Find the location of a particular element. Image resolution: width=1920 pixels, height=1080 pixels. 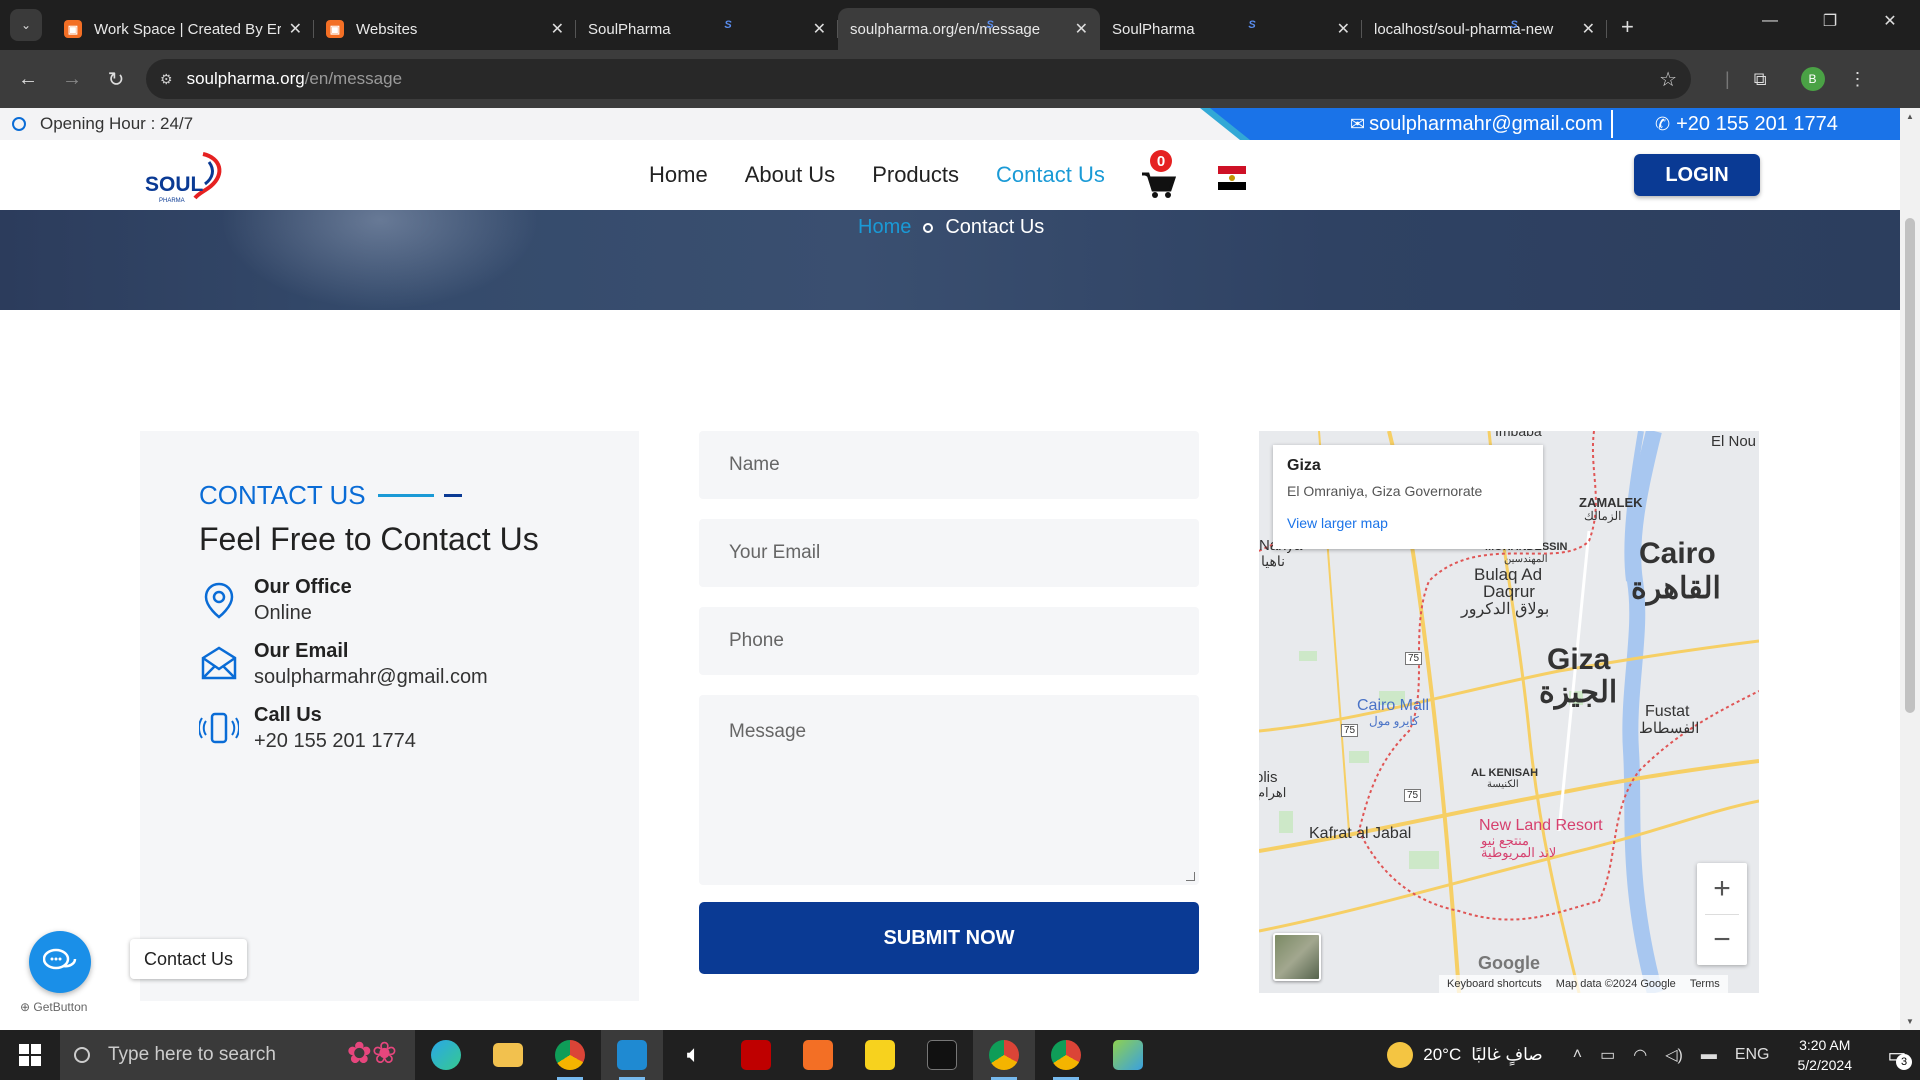

file-explorer-icon is located at coordinates (508, 1055).